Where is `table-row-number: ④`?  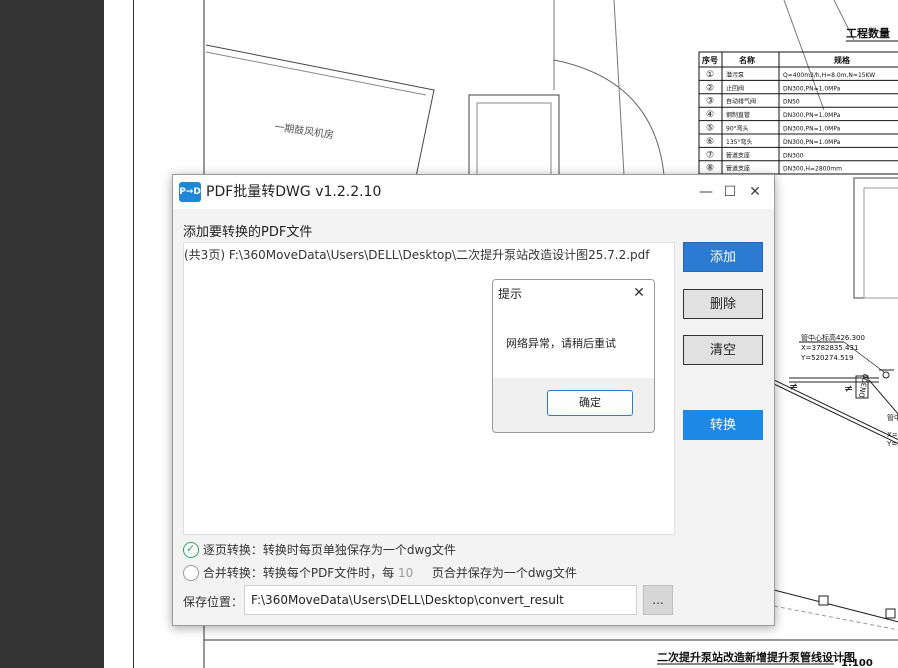
table-row-number: ④ is located at coordinates (710, 115).